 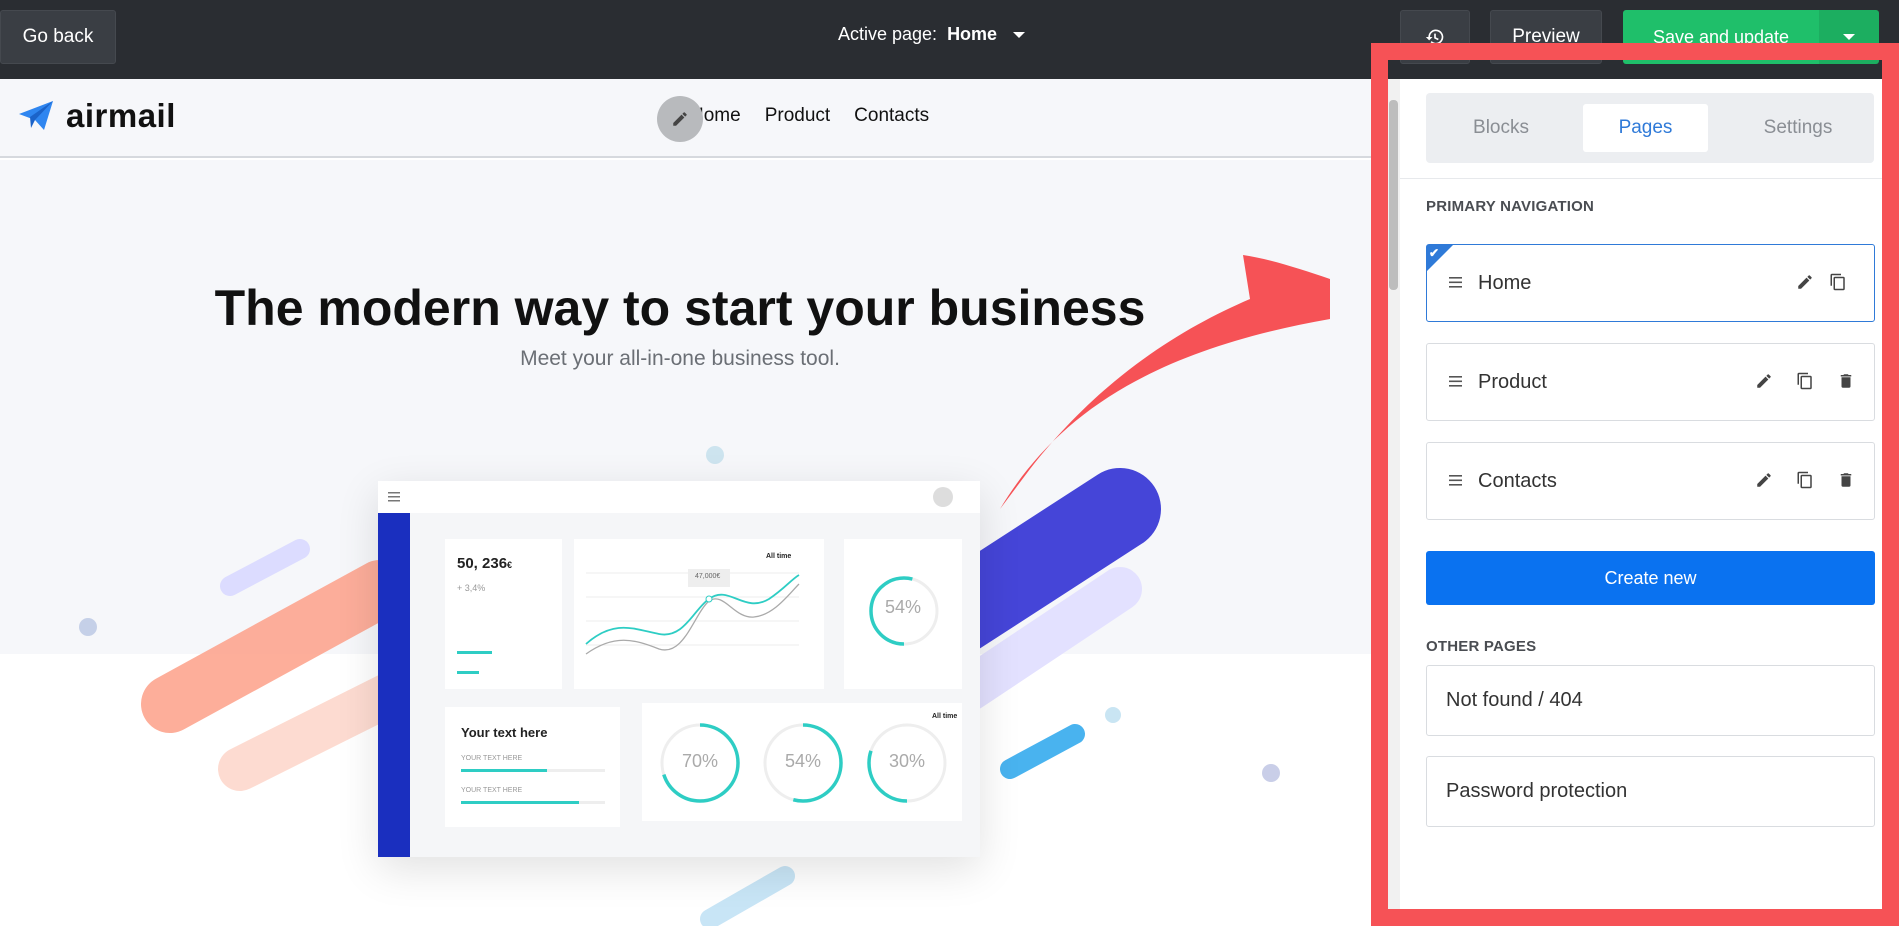 I want to click on tab-blocks: Blocks, so click(x=1501, y=128).